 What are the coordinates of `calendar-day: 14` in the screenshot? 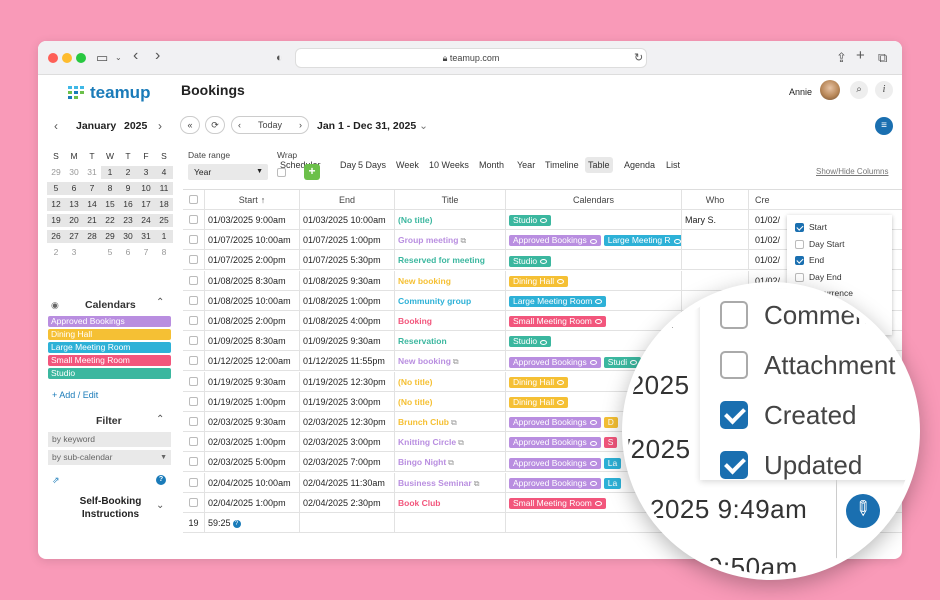 It's located at (92, 204).